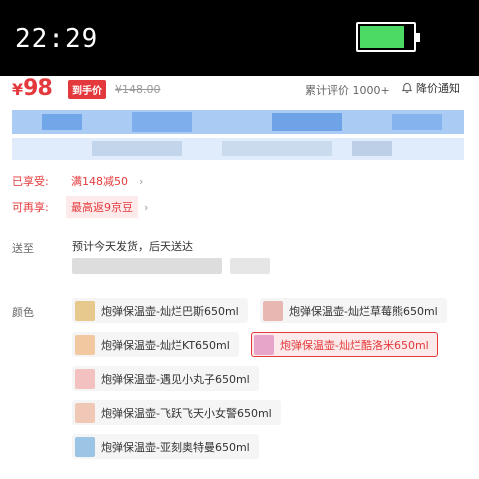 This screenshot has width=479, height=479. What do you see at coordinates (160, 310) in the screenshot?
I see `color-option-bass: 炮弹保温壶-灿烂巴斯650ml` at bounding box center [160, 310].